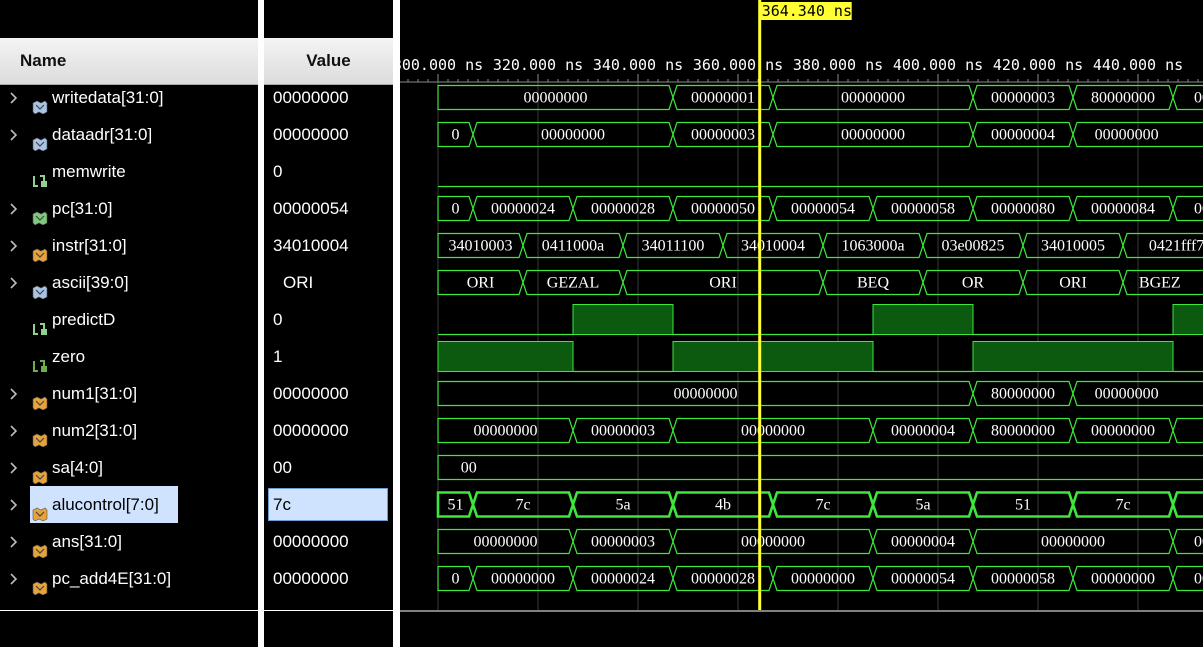  What do you see at coordinates (328, 467) in the screenshot?
I see `value-row-sa: 00` at bounding box center [328, 467].